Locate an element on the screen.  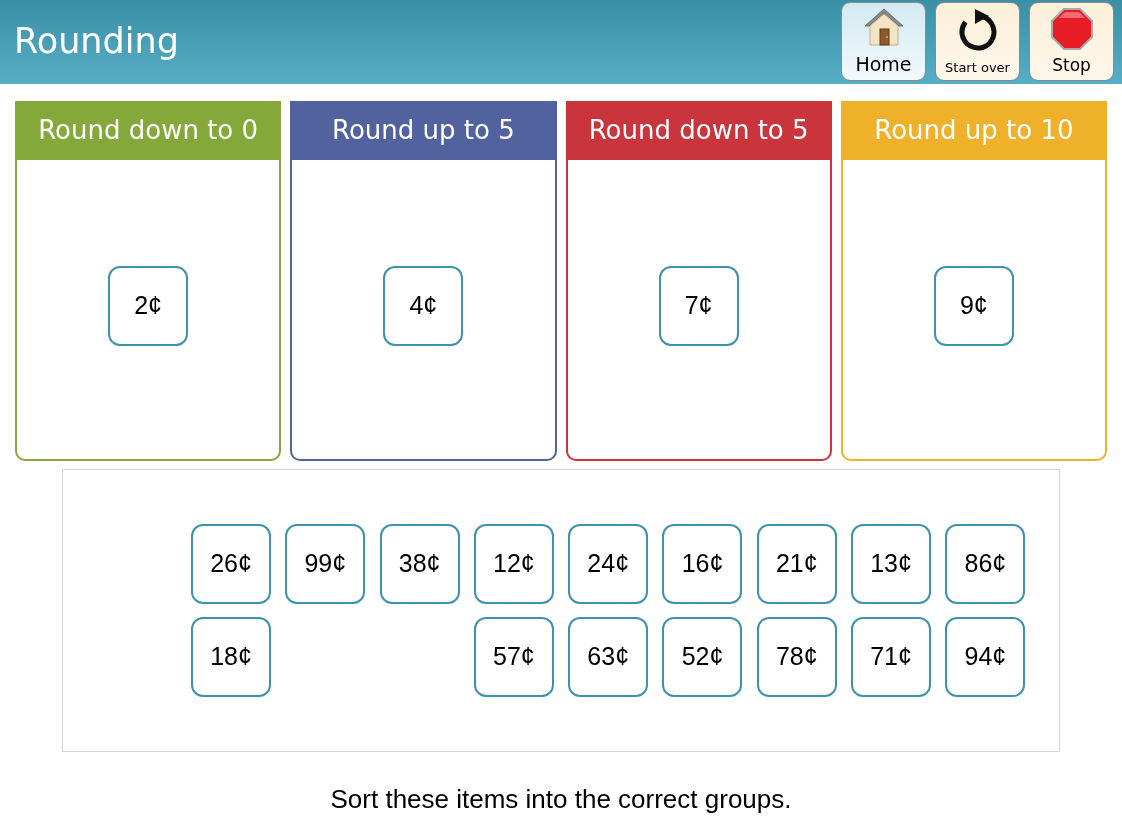
house-icon is located at coordinates (883, 26).